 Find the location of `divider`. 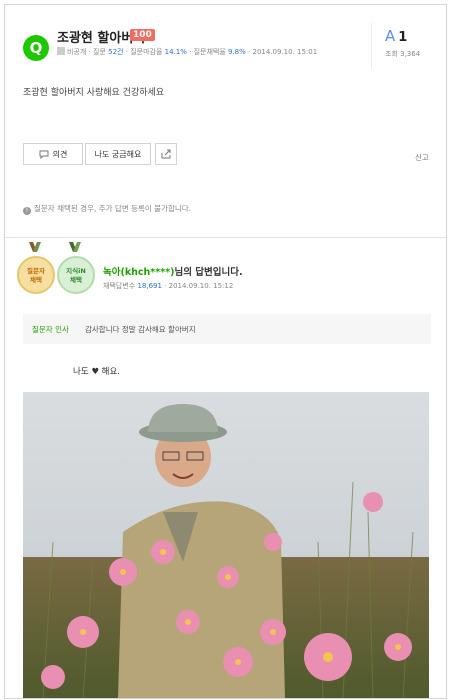

divider is located at coordinates (371, 46).